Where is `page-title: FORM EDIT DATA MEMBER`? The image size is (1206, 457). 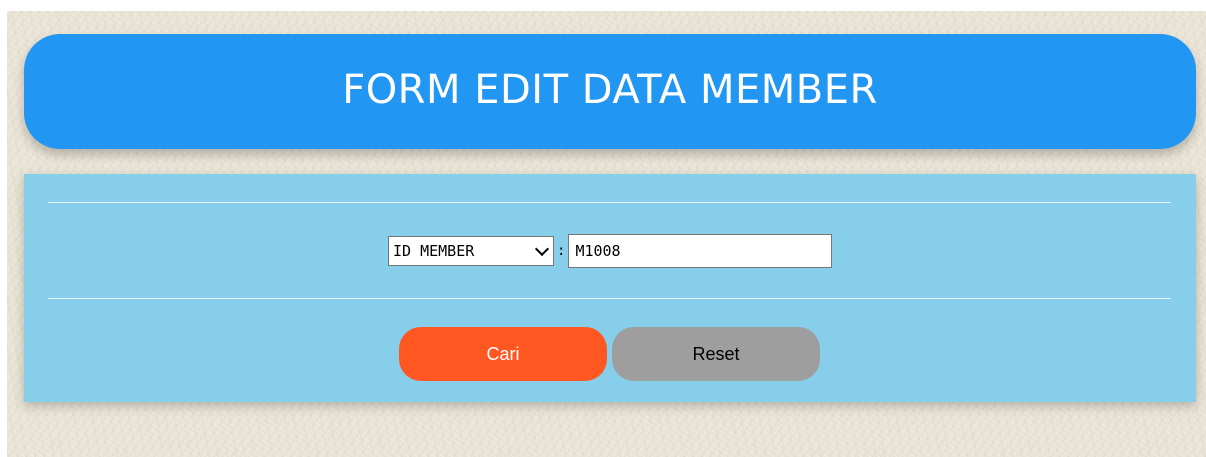
page-title: FORM EDIT DATA MEMBER is located at coordinates (610, 89).